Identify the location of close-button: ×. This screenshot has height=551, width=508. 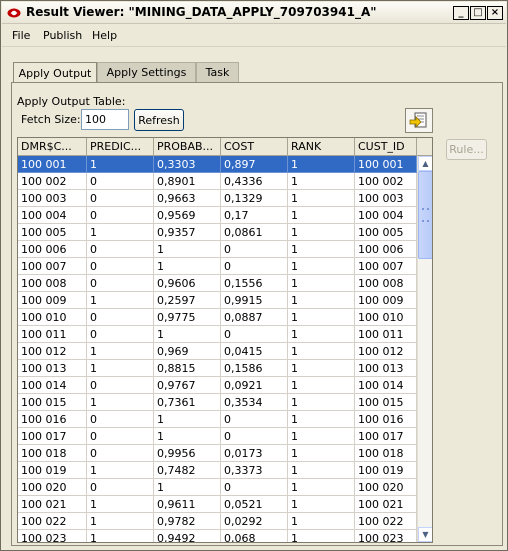
(495, 13).